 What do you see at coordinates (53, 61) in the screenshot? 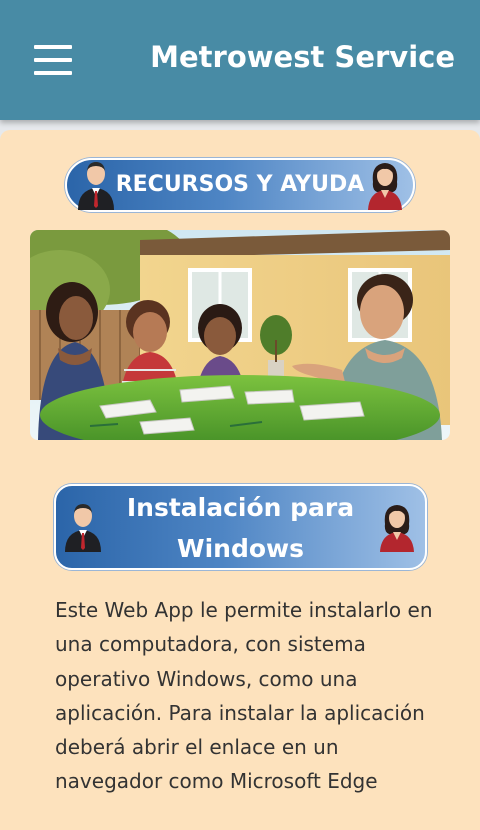
I see `hamburger-menu-icon` at bounding box center [53, 61].